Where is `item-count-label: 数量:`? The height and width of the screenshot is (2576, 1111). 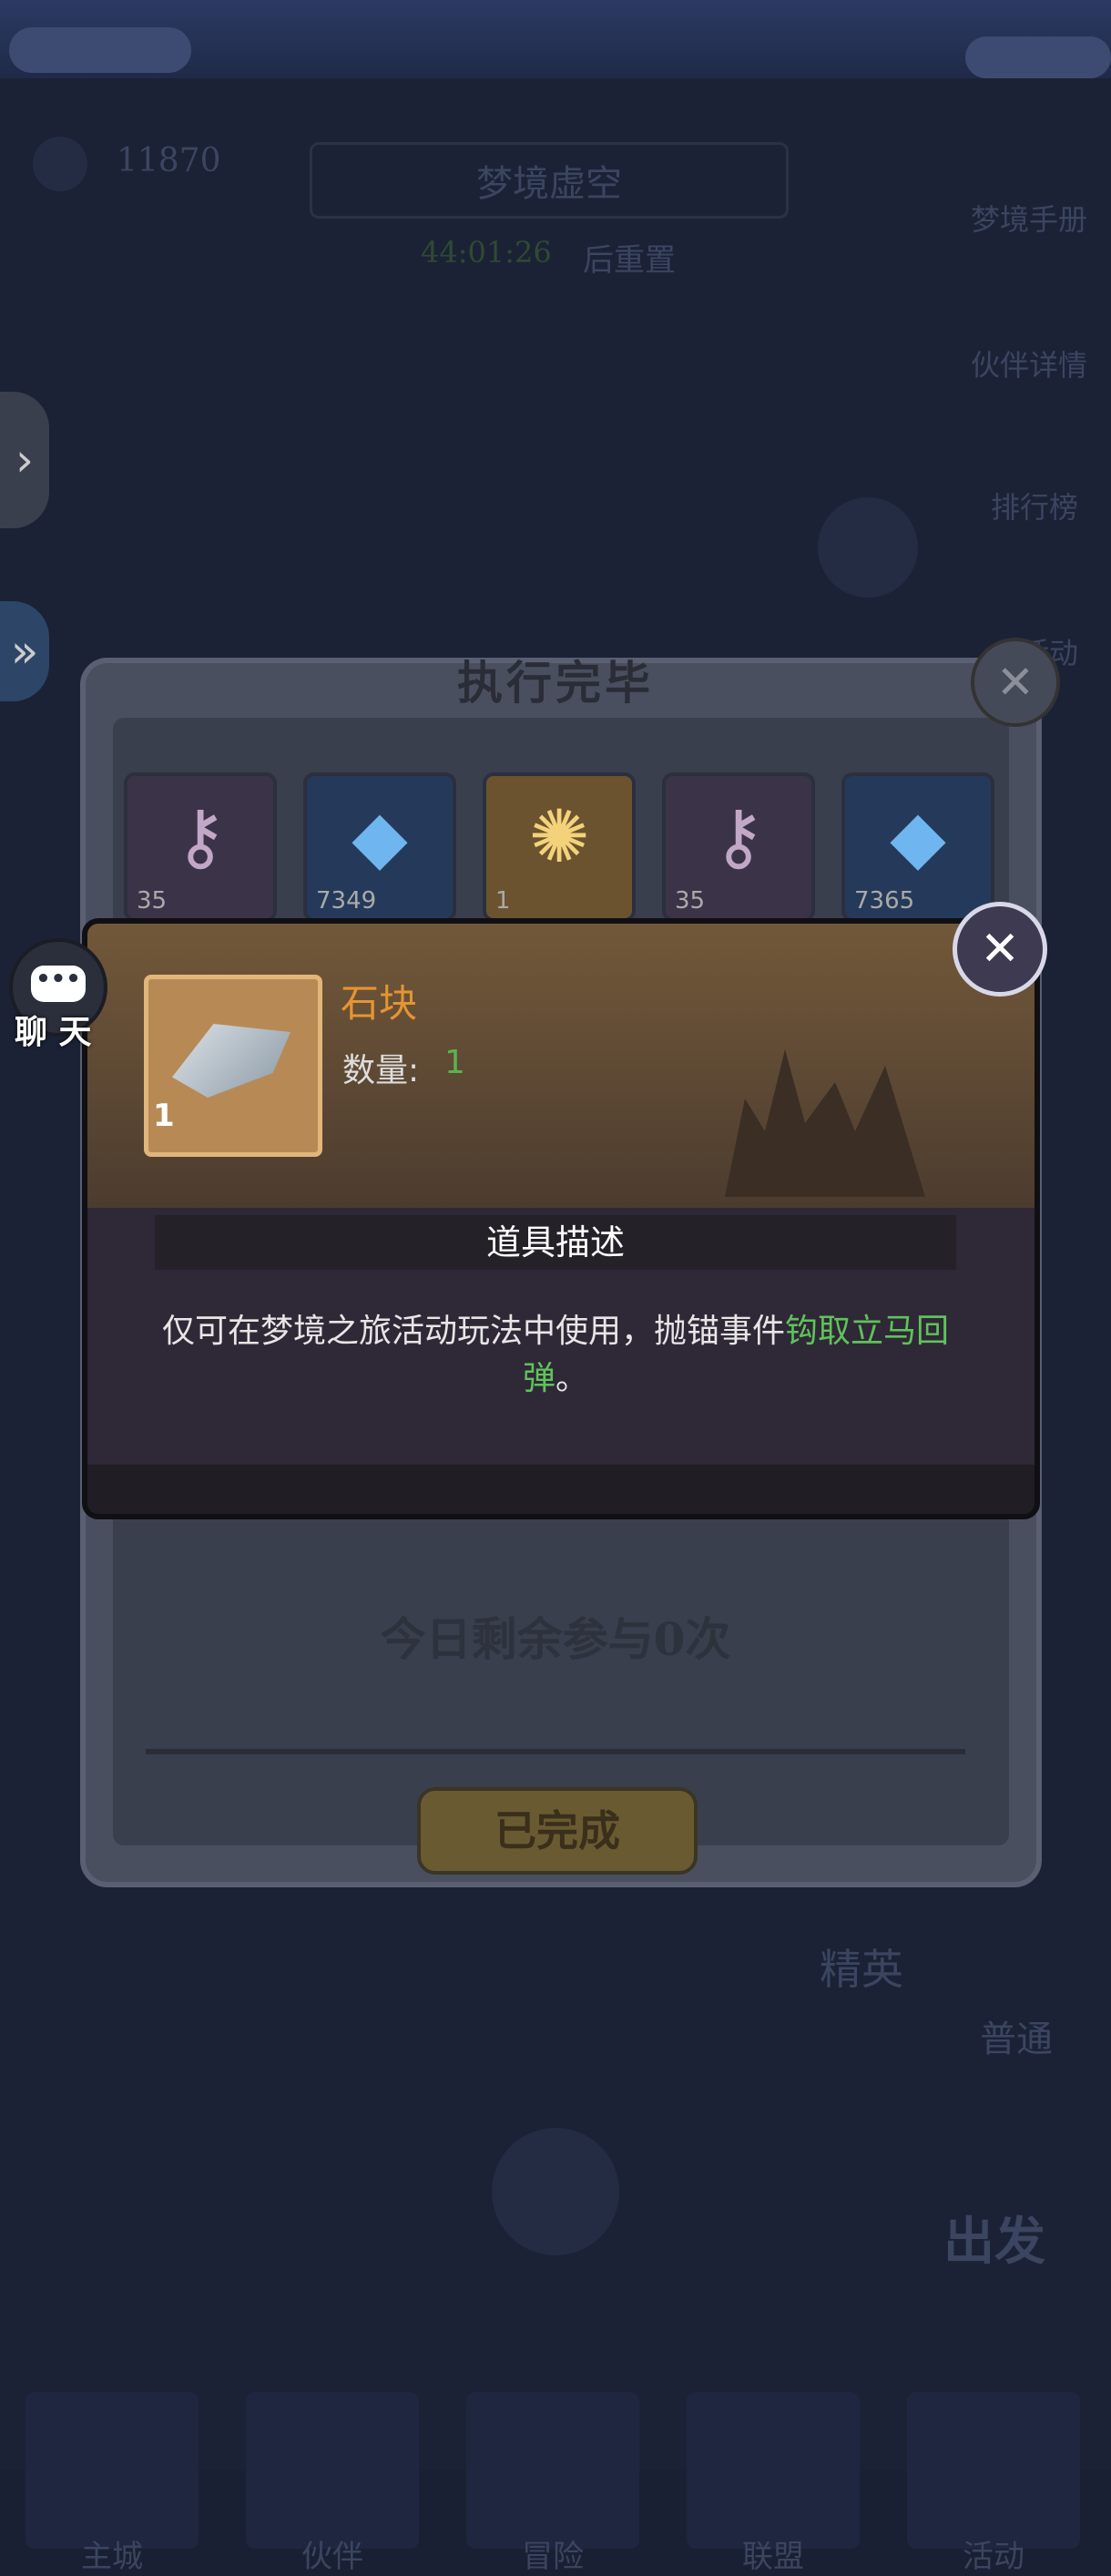 item-count-label: 数量: is located at coordinates (381, 1070).